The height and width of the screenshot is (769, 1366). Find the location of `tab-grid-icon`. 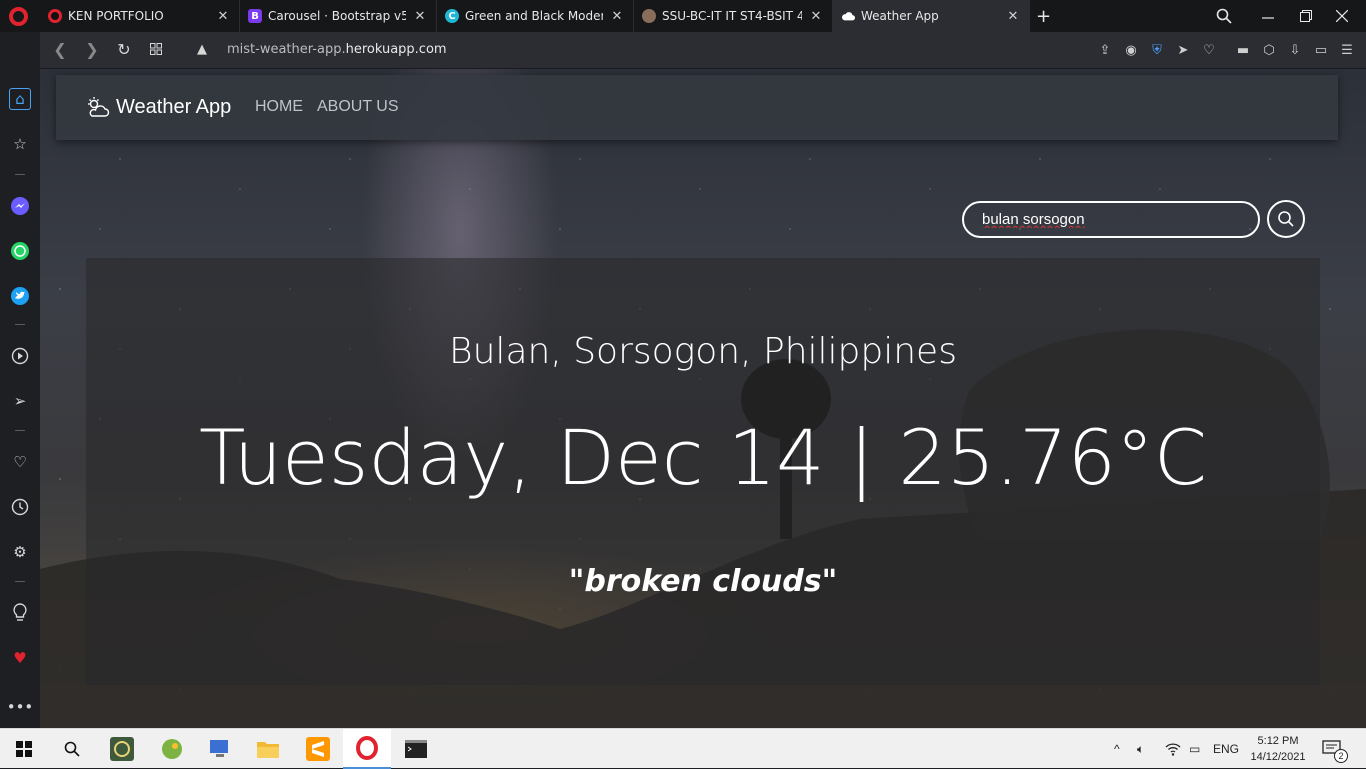

tab-grid-icon is located at coordinates (156, 50).